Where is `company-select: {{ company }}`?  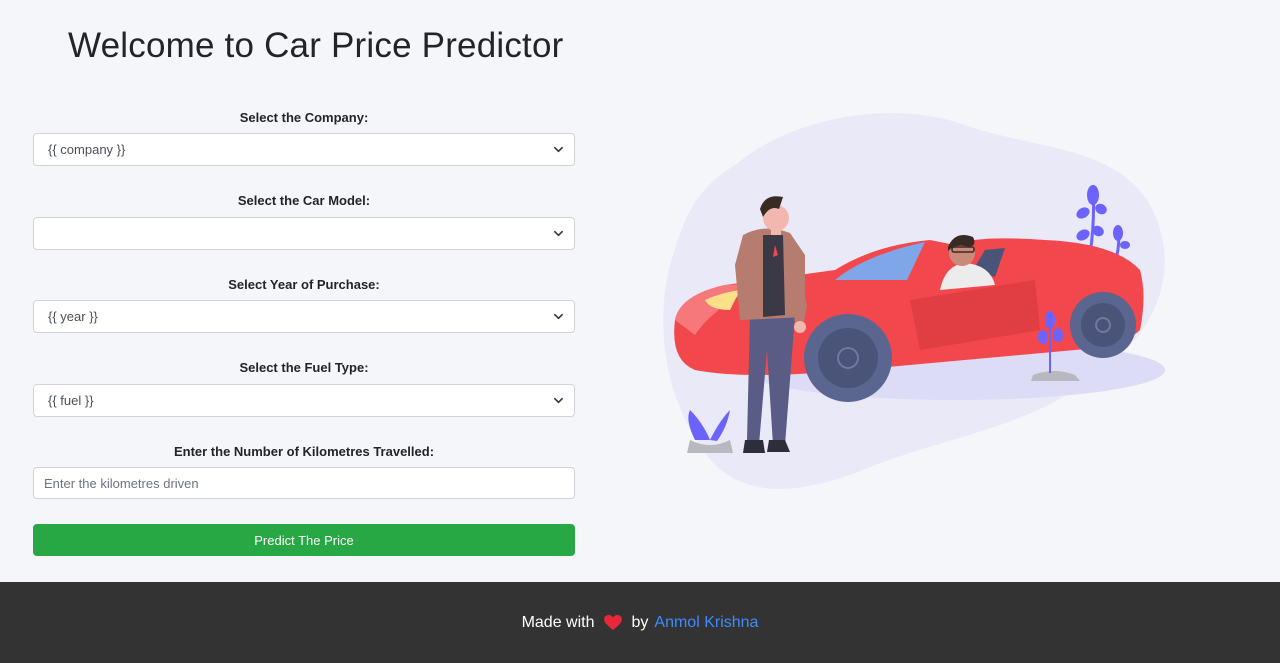
company-select: {{ company }} is located at coordinates (304, 149).